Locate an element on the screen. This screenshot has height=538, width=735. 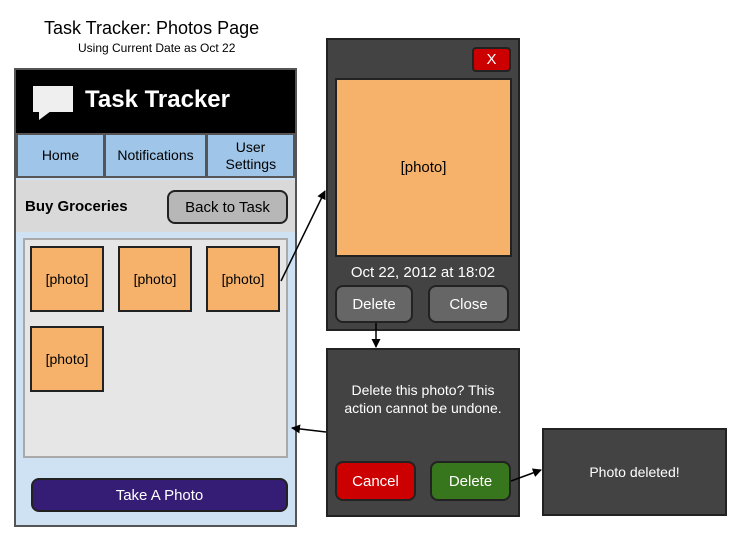
arrow-thumbnail-to-viewer is located at coordinates (303, 236).